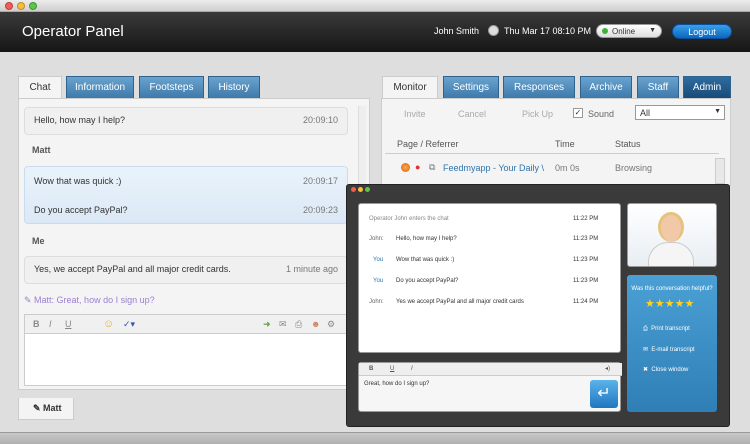 The height and width of the screenshot is (444, 750). What do you see at coordinates (410, 87) in the screenshot?
I see `tab-monitor: Monitor` at bounding box center [410, 87].